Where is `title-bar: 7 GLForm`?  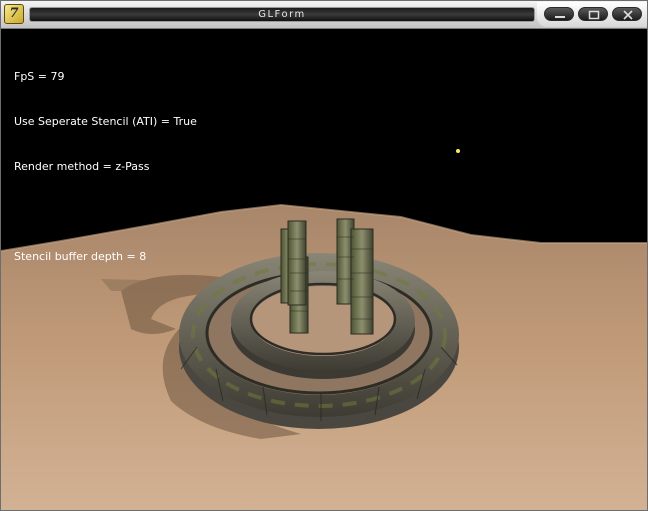 title-bar: 7 GLForm is located at coordinates (324, 15).